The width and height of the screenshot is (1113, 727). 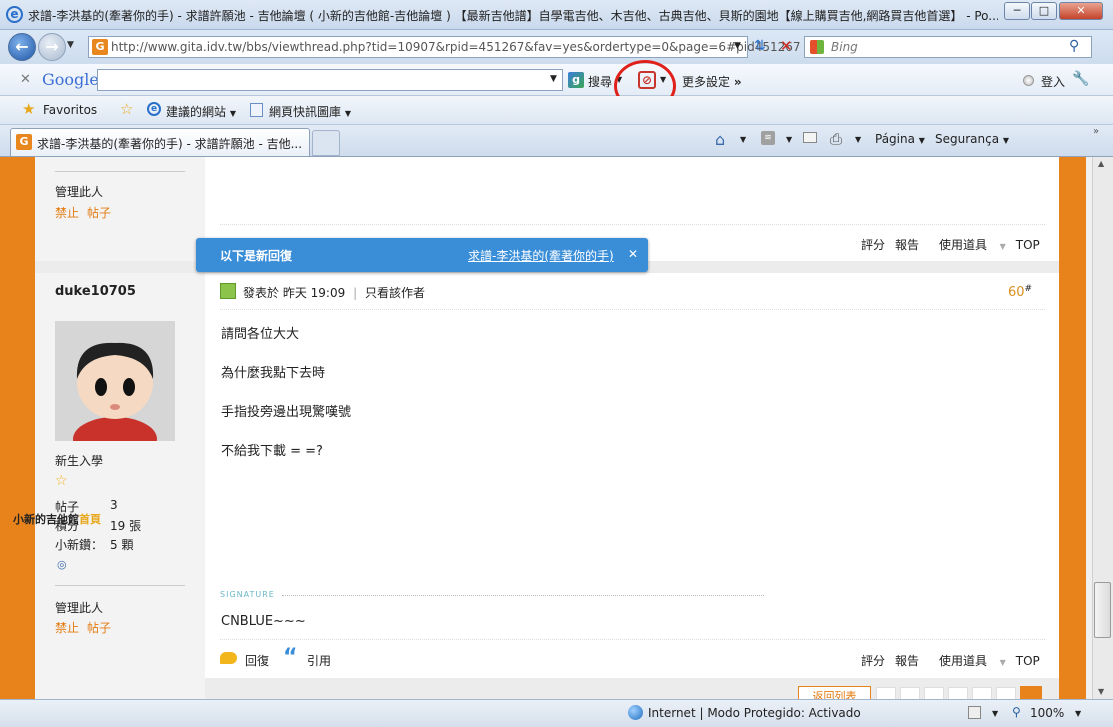 What do you see at coordinates (95, 291) in the screenshot?
I see `author-name: duke10705` at bounding box center [95, 291].